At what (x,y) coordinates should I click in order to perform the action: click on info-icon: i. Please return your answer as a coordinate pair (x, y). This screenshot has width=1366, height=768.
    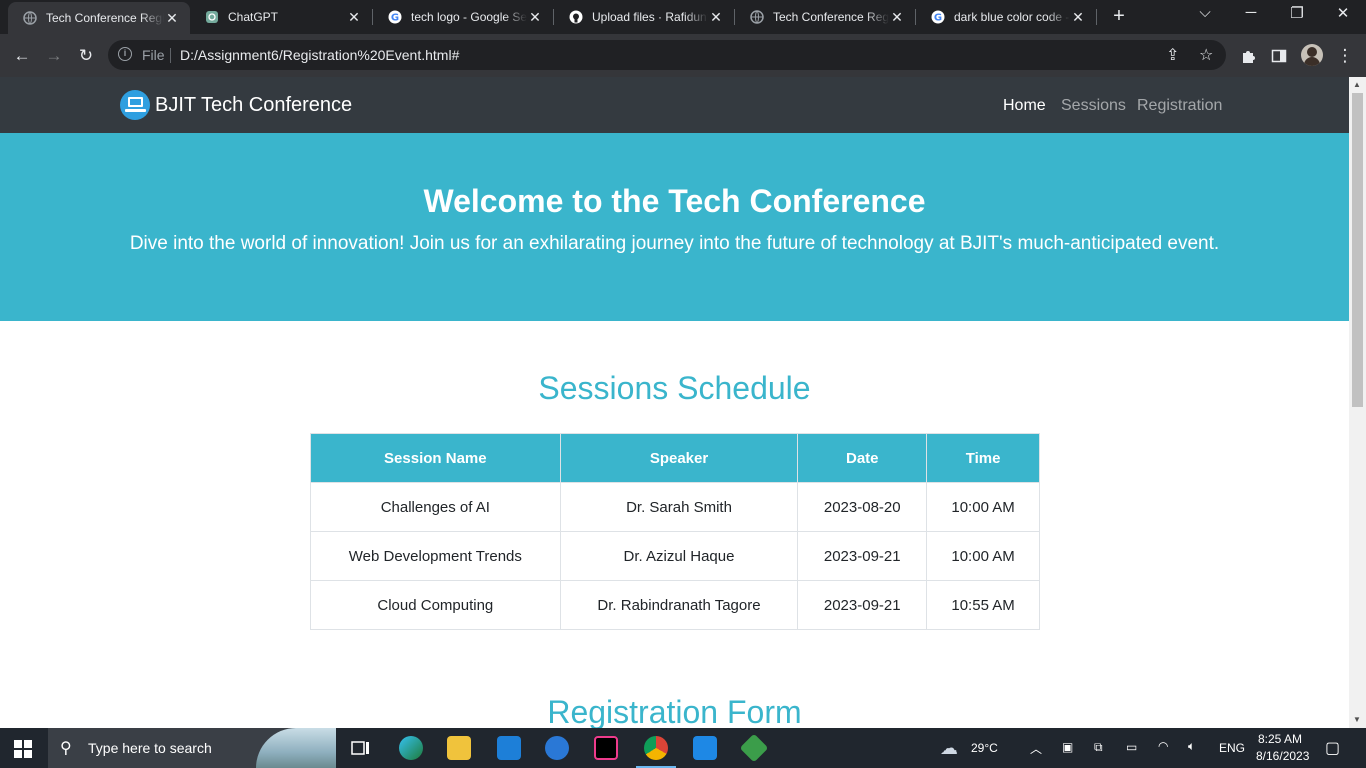
    Looking at the image, I should click on (125, 54).